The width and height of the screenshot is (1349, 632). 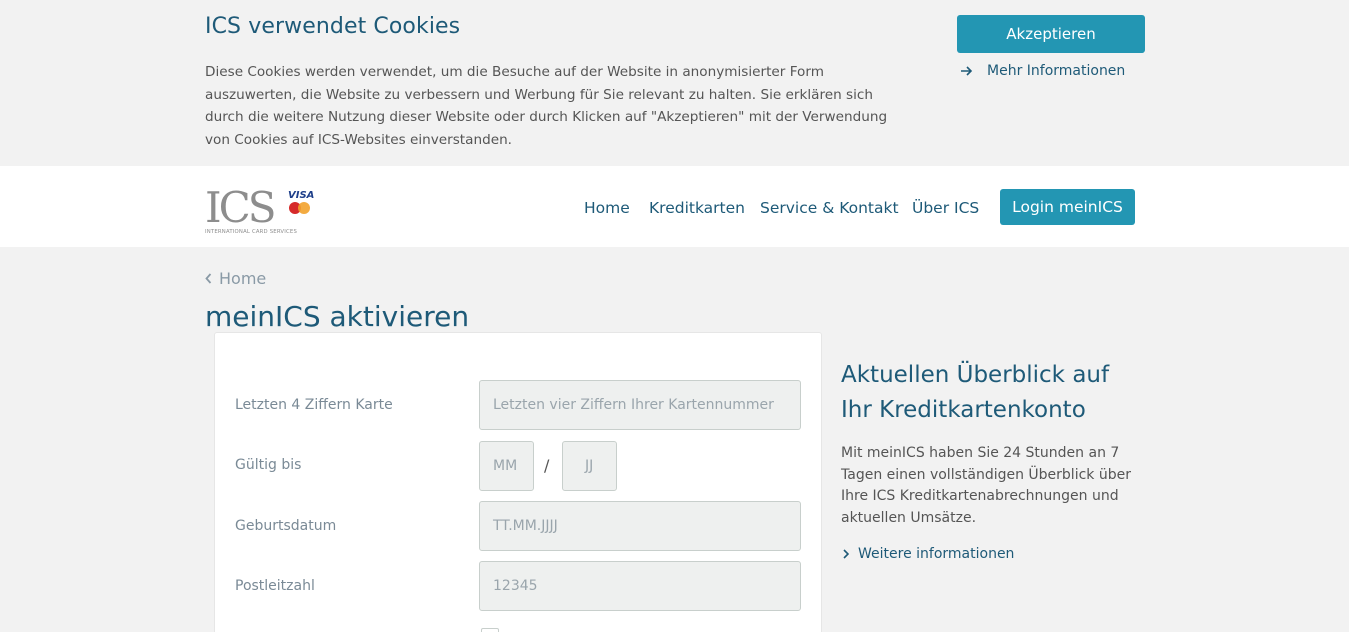 I want to click on birthdate-label: Geburtsdatum, so click(x=286, y=526).